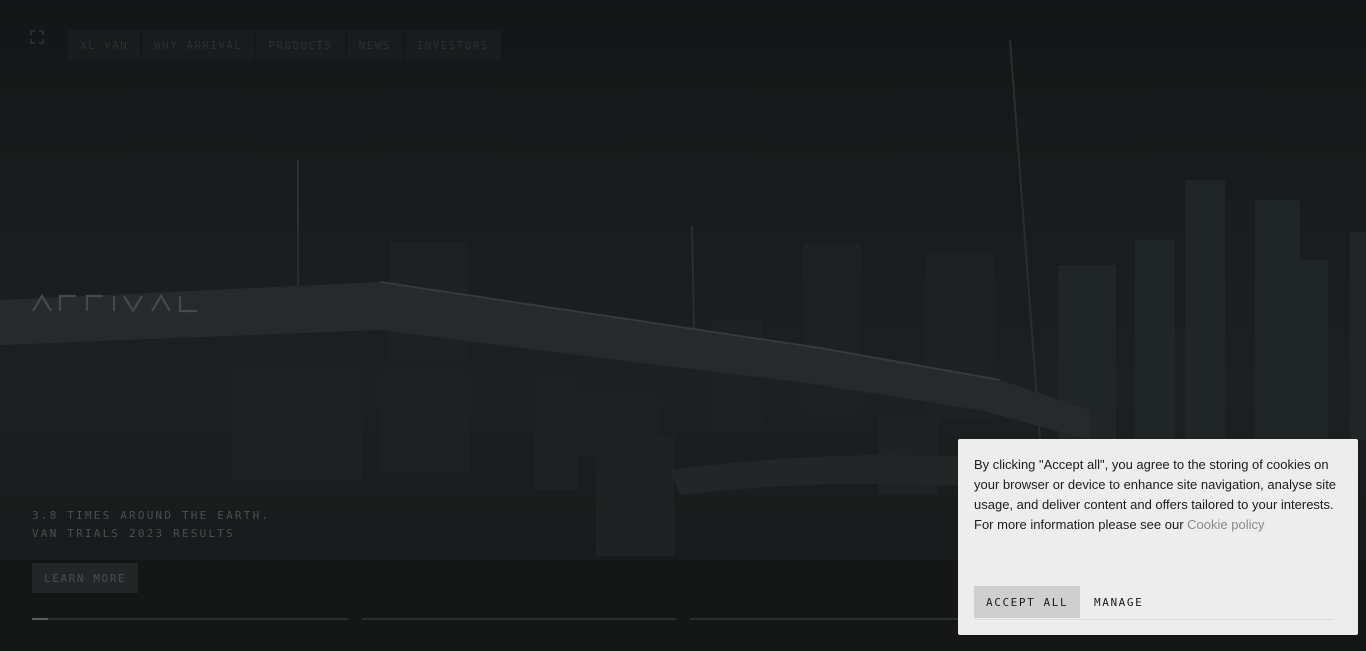  What do you see at coordinates (133, 533) in the screenshot?
I see `hero-headline-line-2: VAN TRIALS 2023 RESULTS` at bounding box center [133, 533].